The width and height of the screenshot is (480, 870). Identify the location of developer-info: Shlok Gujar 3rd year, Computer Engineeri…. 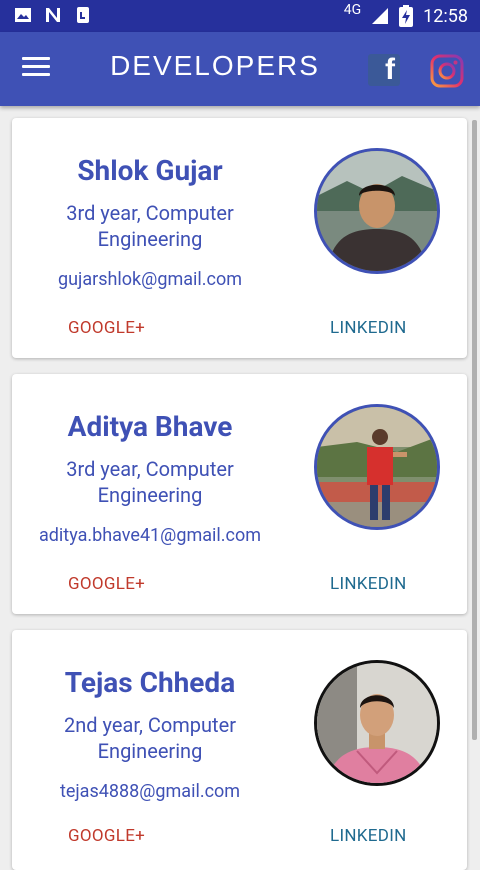
(150, 223).